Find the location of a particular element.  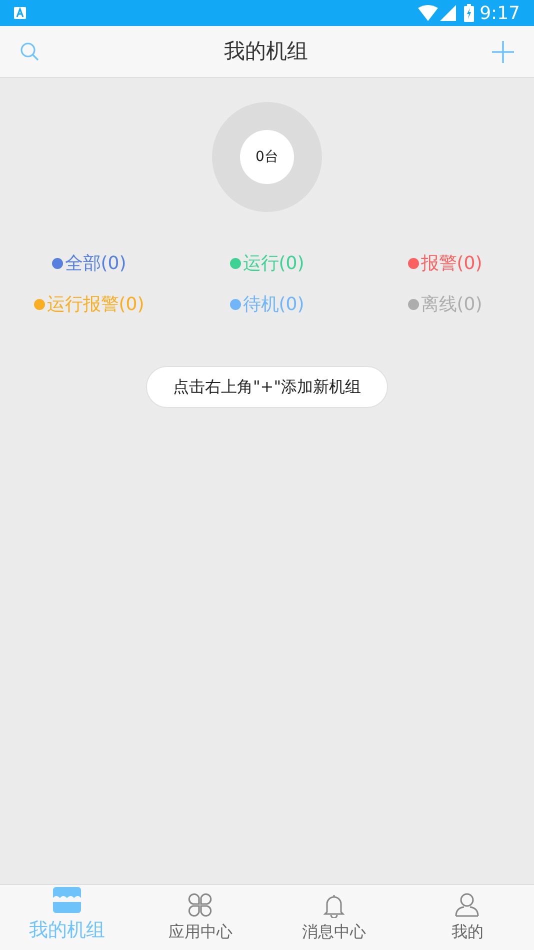

status-filter: 待机(0) is located at coordinates (273, 304).